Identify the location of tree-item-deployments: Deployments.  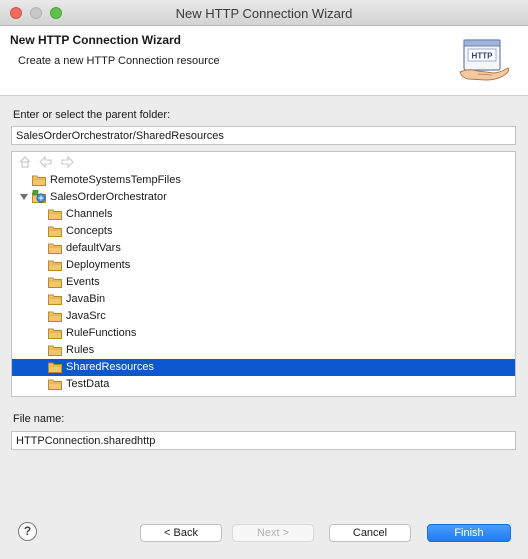
(263, 265).